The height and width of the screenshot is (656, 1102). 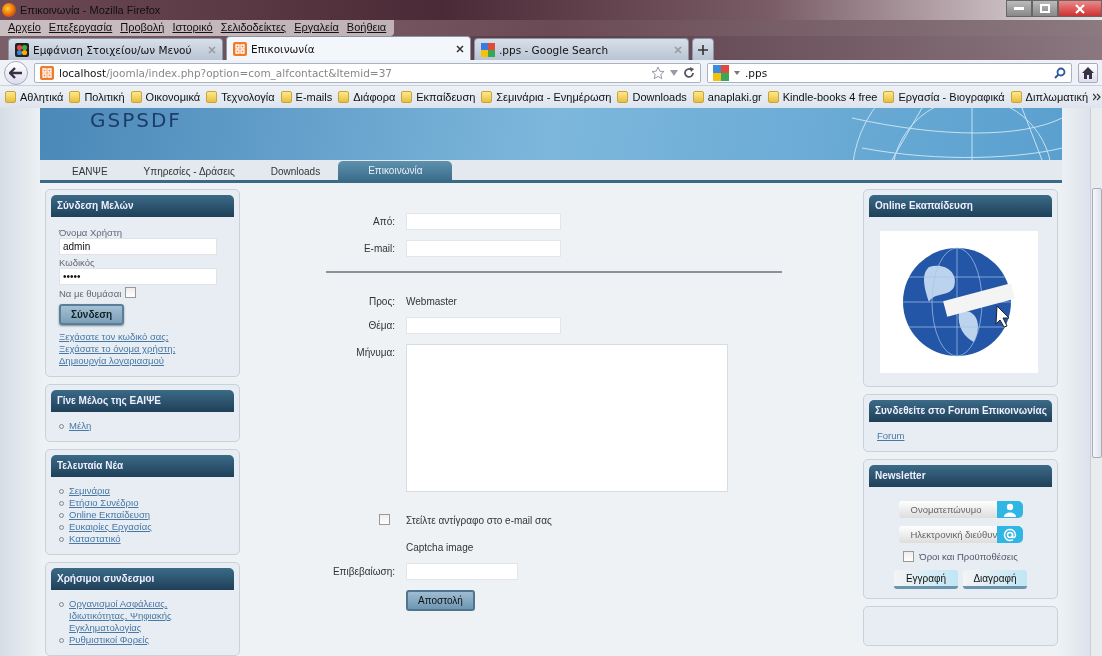 I want to click on field-label: E-mail:, so click(x=378, y=248).